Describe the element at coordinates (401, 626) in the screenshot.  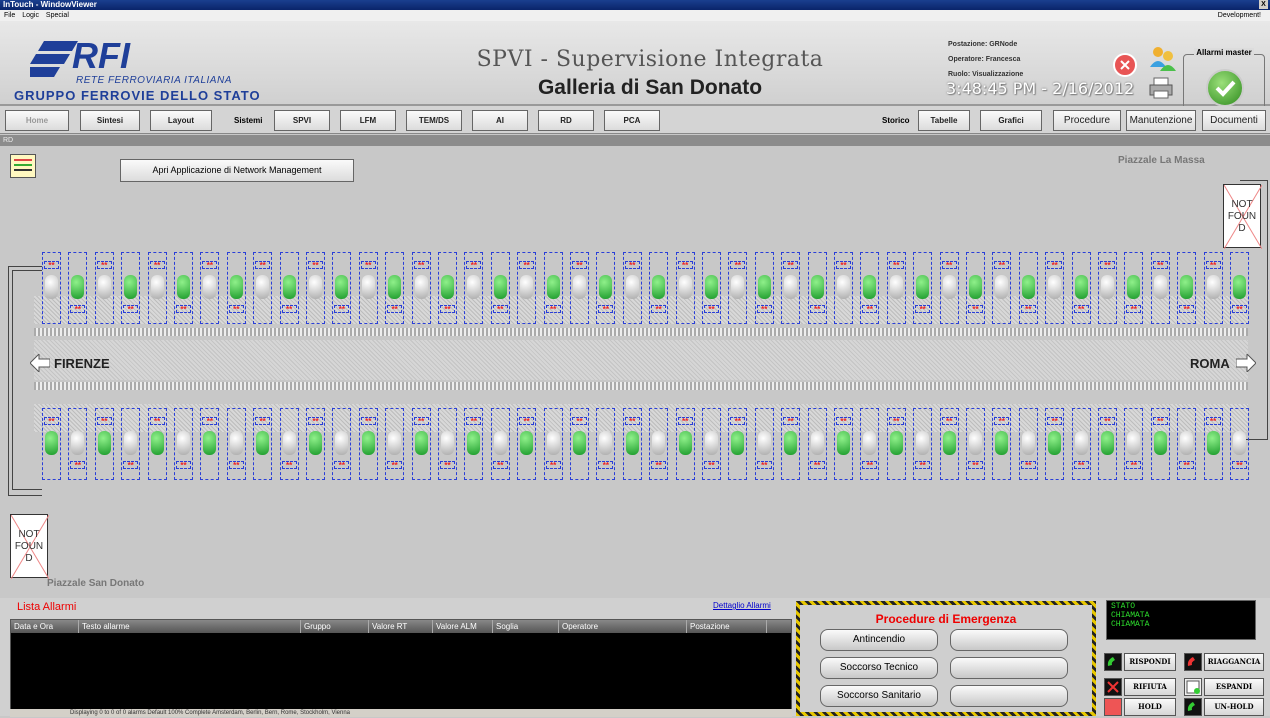
I see `col-valore-rt: Valore RT` at that location.